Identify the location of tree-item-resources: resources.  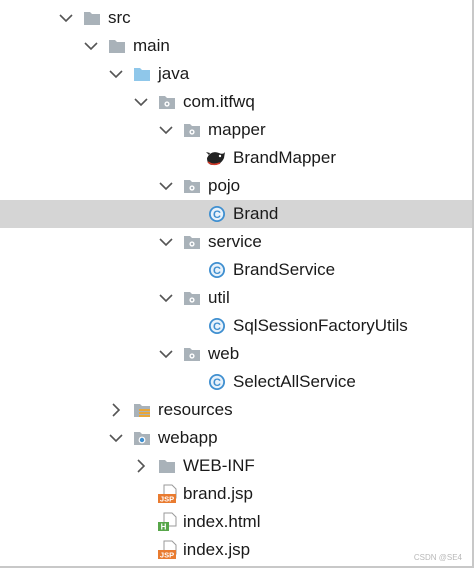
(236, 410).